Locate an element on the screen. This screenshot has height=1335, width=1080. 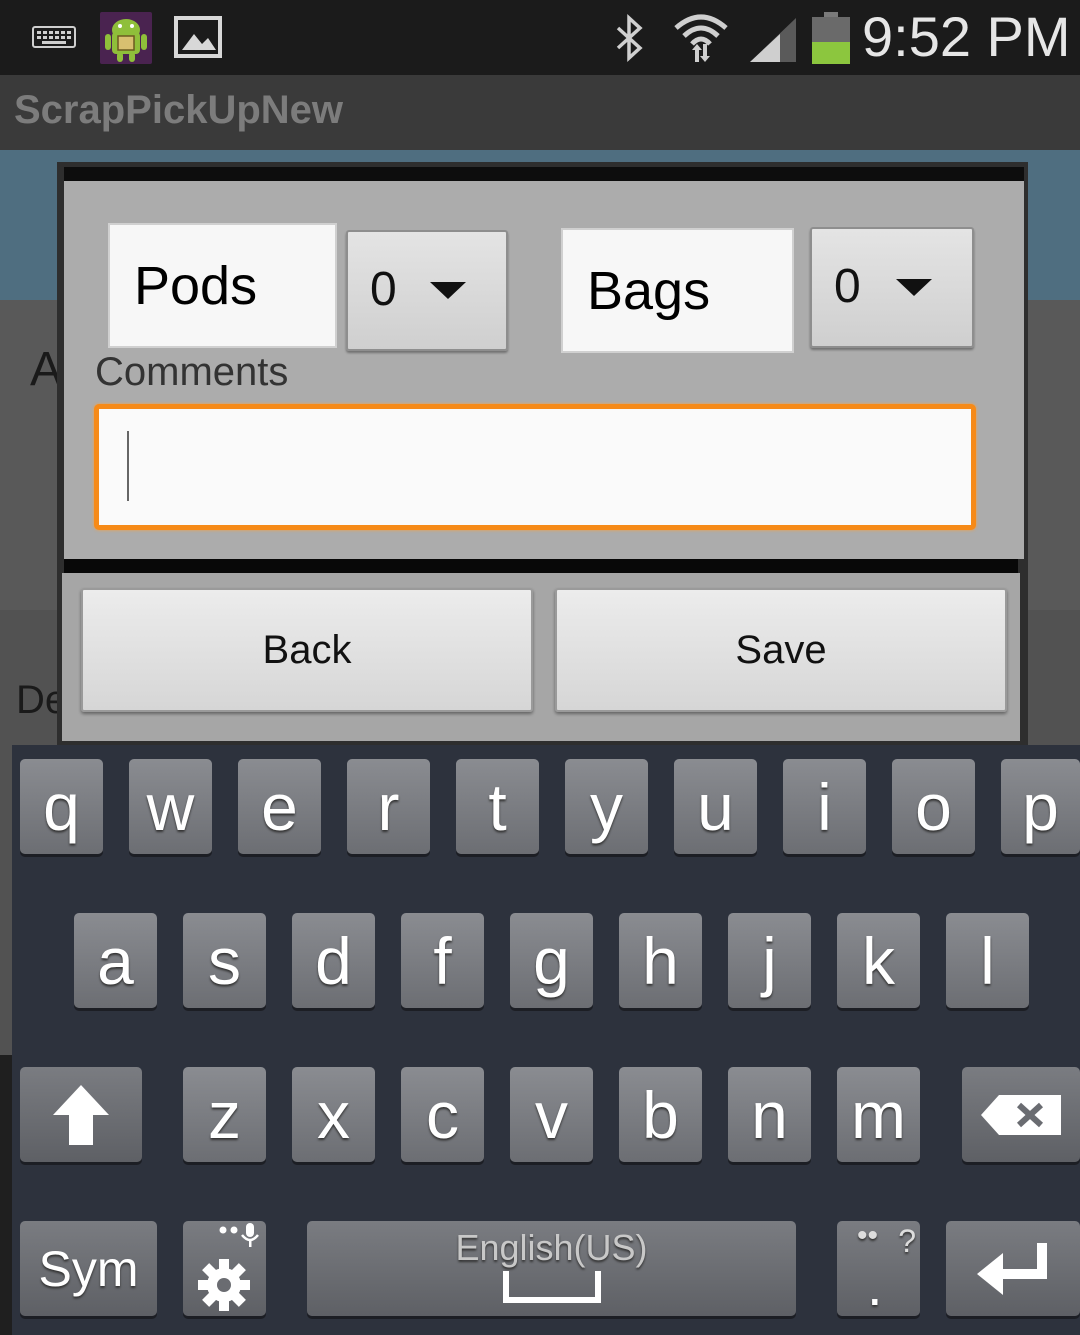
key-s: s is located at coordinates (224, 960).